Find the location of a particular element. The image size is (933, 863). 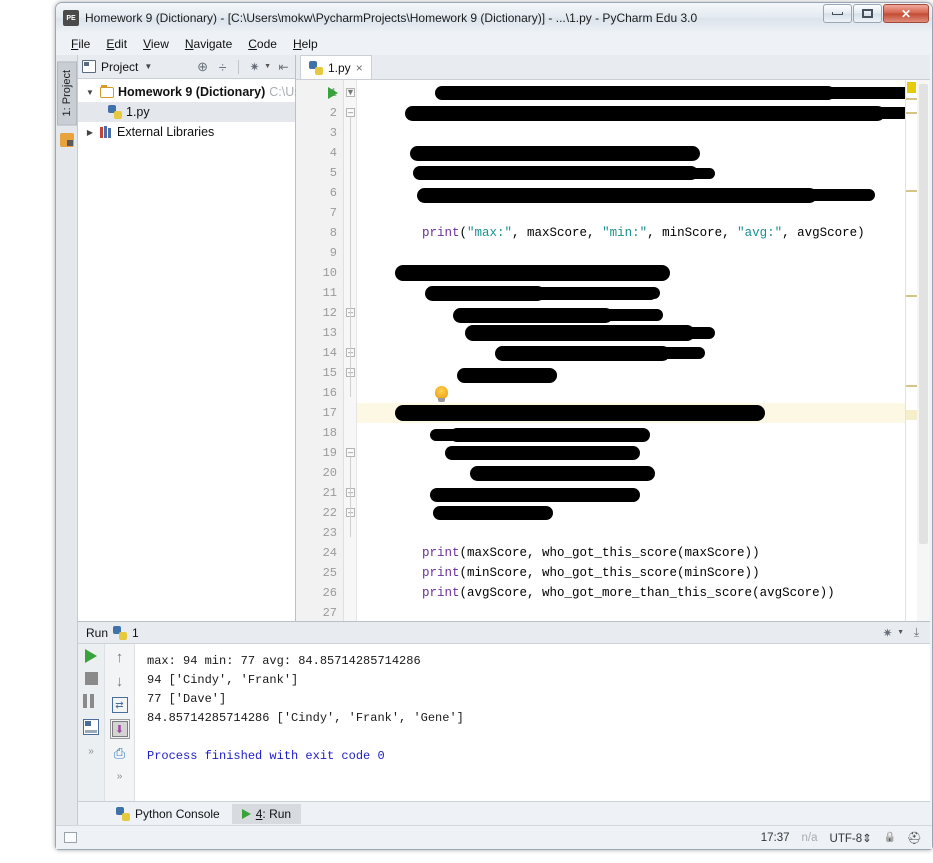

minimize-button is located at coordinates (837, 13).